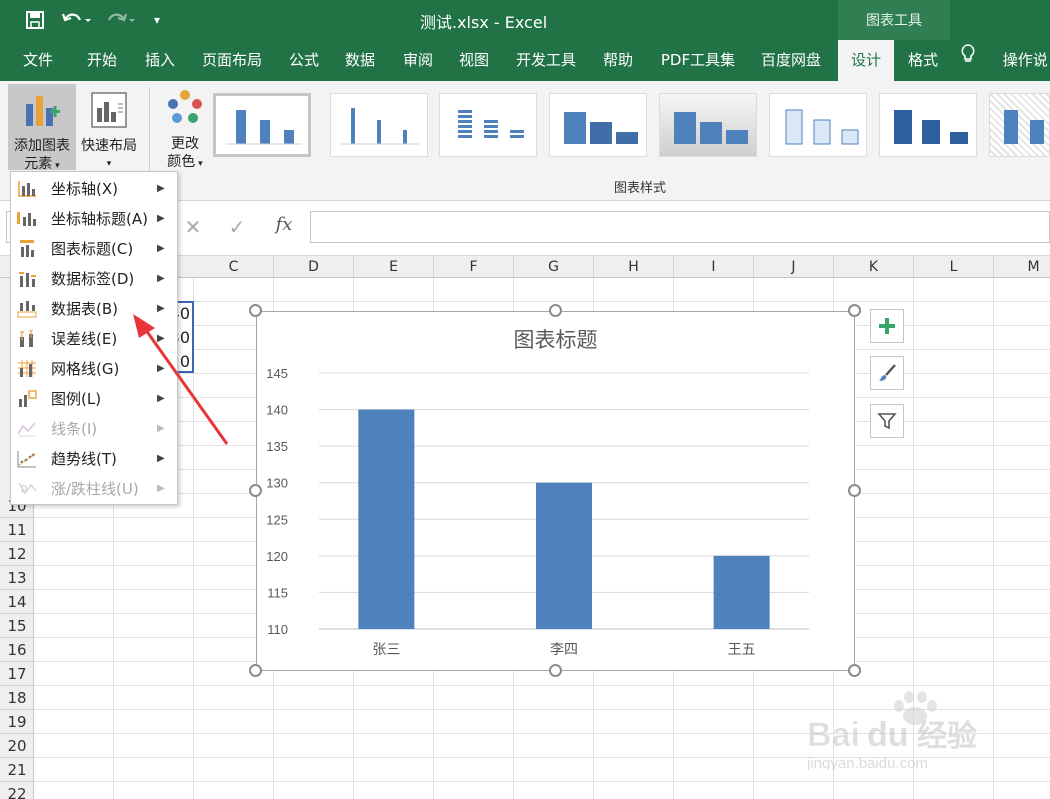 This screenshot has height=799, width=1050. I want to click on chart-tools-context-label: 图表工具, so click(894, 20).